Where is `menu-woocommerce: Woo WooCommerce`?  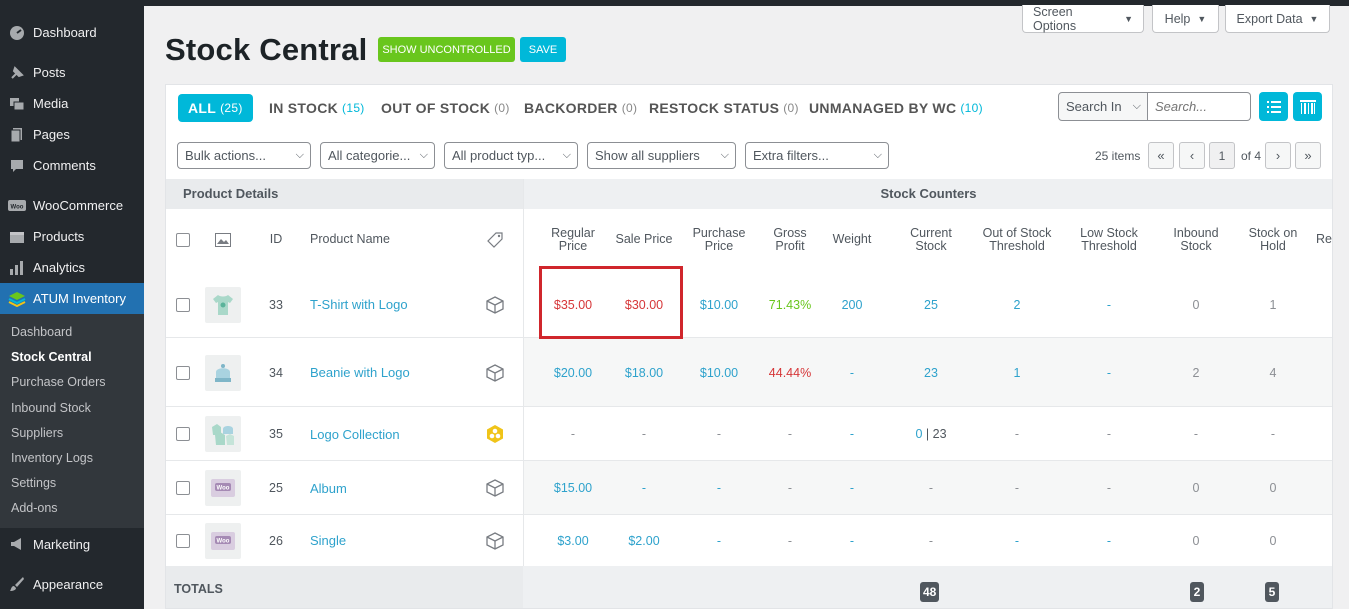 menu-woocommerce: Woo WooCommerce is located at coordinates (72, 205).